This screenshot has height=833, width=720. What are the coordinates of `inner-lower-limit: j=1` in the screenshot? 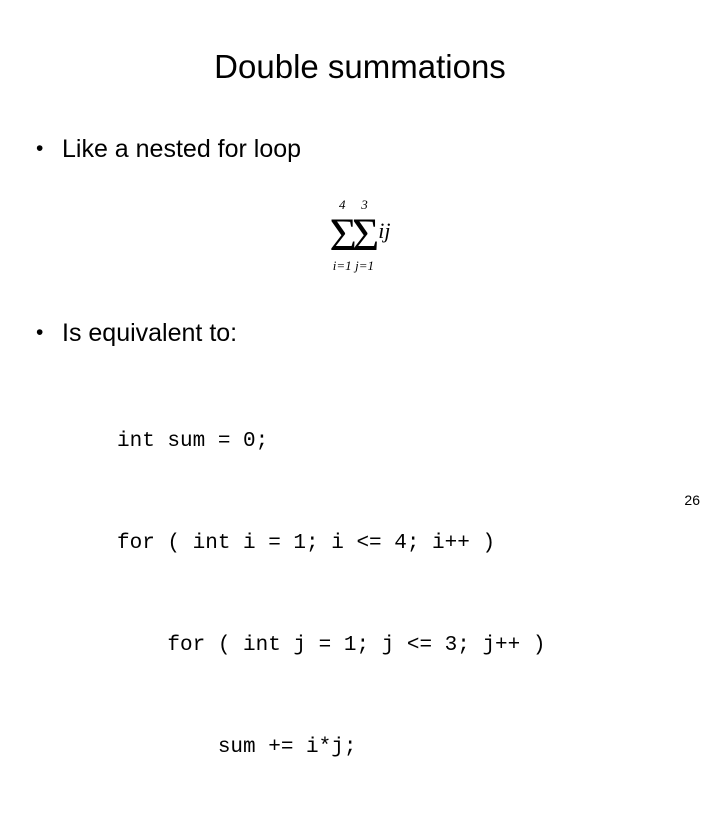 It's located at (364, 265).